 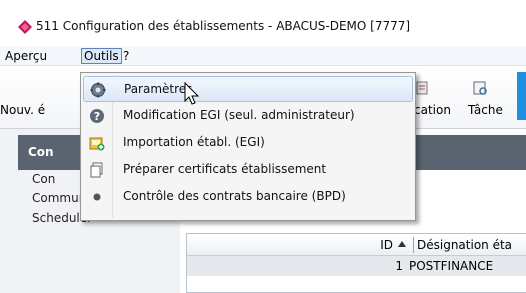 What do you see at coordinates (98, 90) in the screenshot?
I see `gear-icon` at bounding box center [98, 90].